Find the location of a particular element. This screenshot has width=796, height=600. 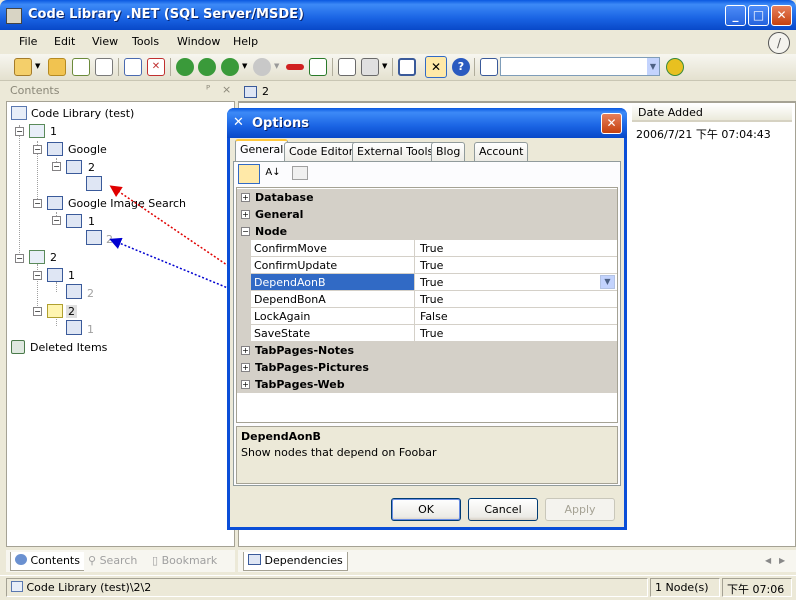

property-row: ConfirmMove True is located at coordinates (427, 248).